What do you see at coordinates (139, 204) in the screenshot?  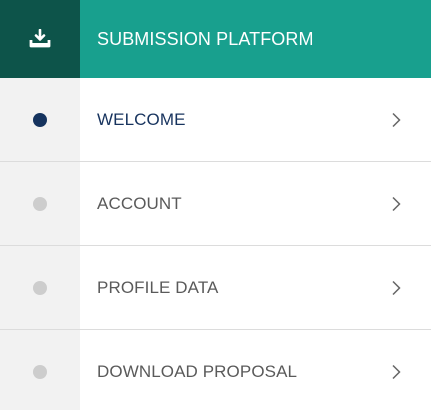 I see `menu-item-label: ACCOUNT` at bounding box center [139, 204].